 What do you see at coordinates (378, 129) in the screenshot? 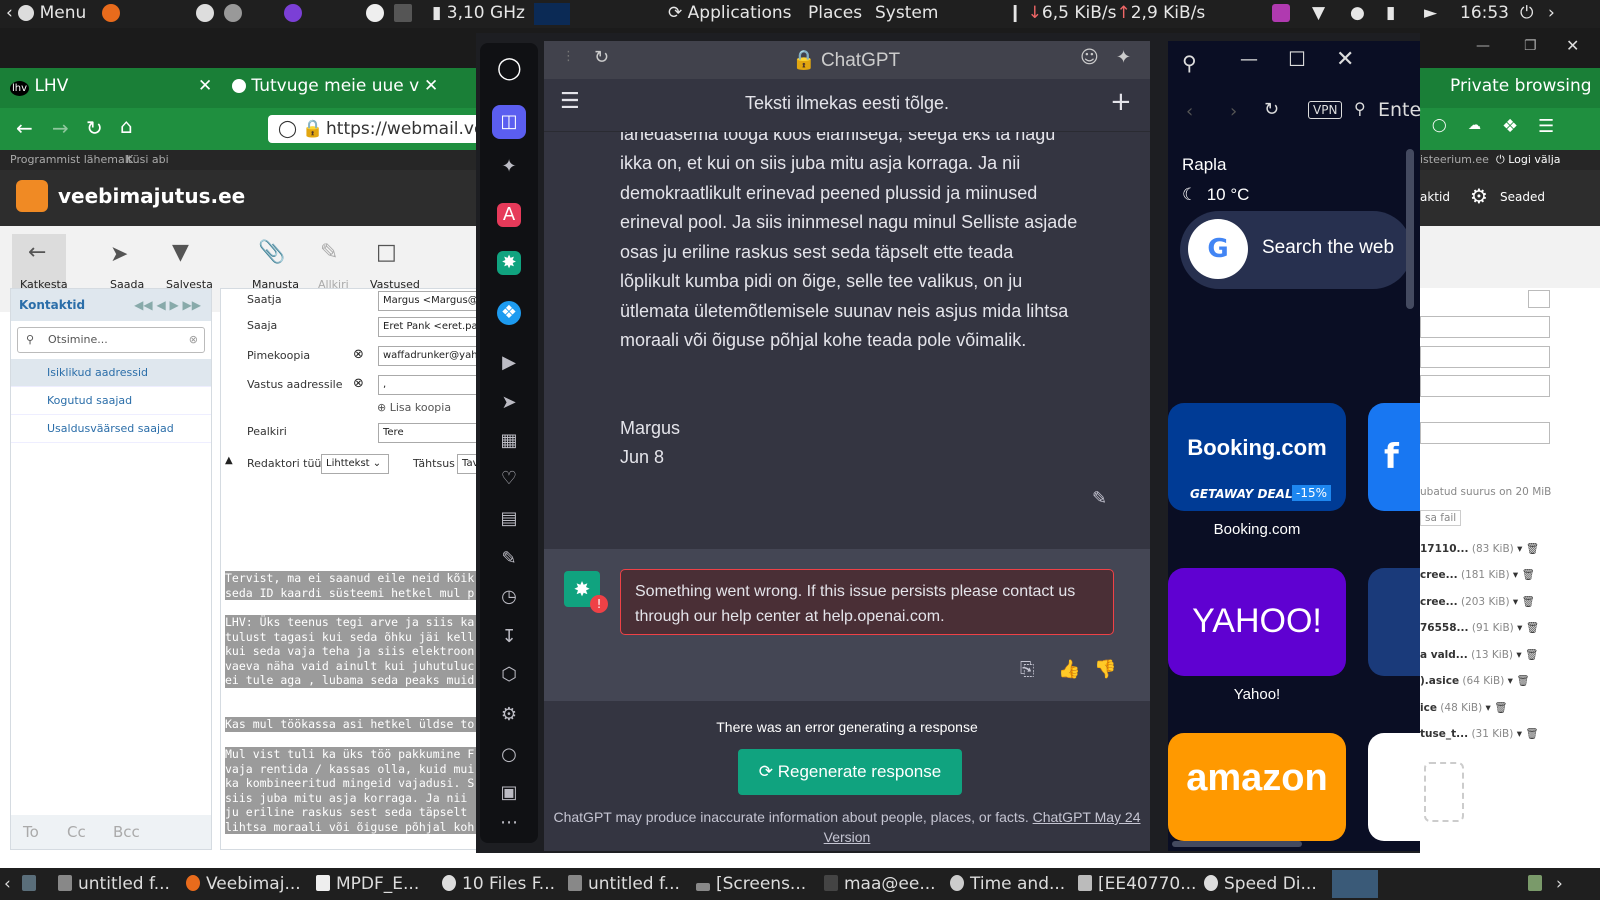
I see `url-bar: ◯ 🔒 https://webmail.ve` at bounding box center [378, 129].